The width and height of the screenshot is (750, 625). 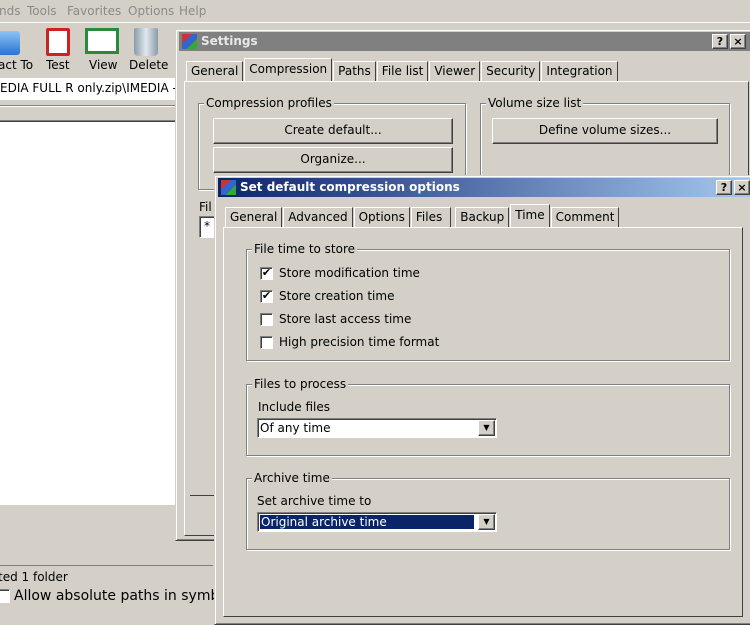 What do you see at coordinates (482, 217) in the screenshot?
I see `tab-backup: Backup` at bounding box center [482, 217].